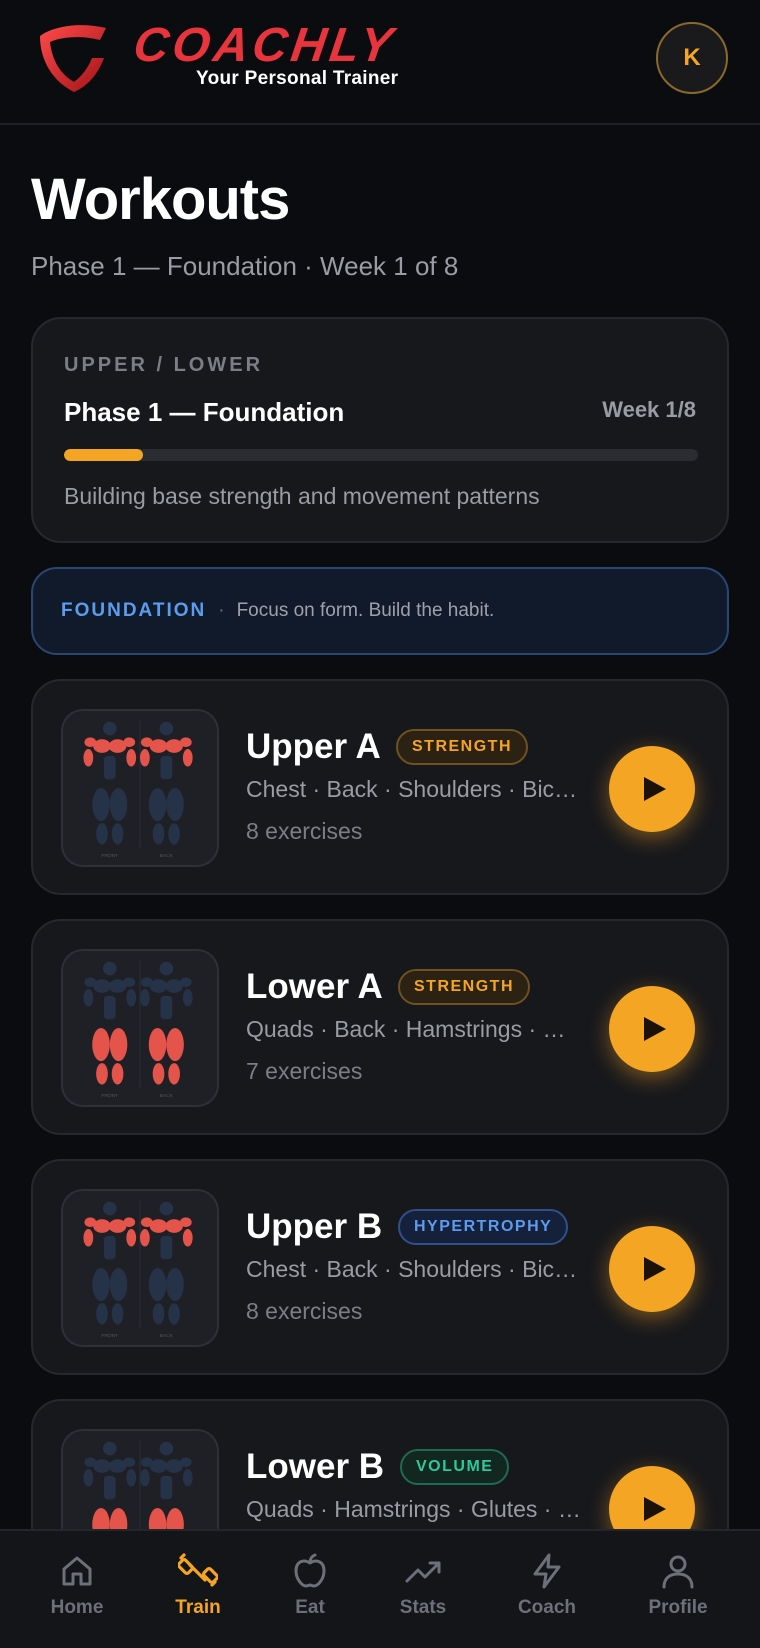 The image size is (760, 1648). Describe the element at coordinates (310, 1591) in the screenshot. I see `nav-eat: Eat` at that location.